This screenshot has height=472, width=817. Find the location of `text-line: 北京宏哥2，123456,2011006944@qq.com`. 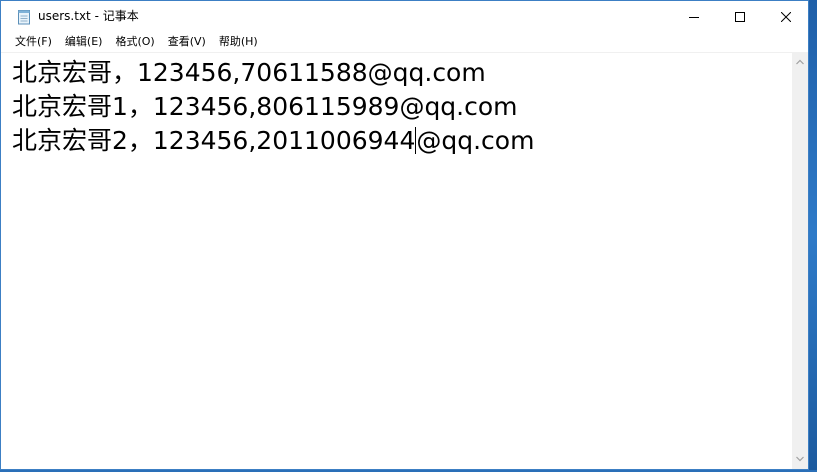

text-line: 北京宏哥2，123456,2011006944@qq.com is located at coordinates (273, 141).